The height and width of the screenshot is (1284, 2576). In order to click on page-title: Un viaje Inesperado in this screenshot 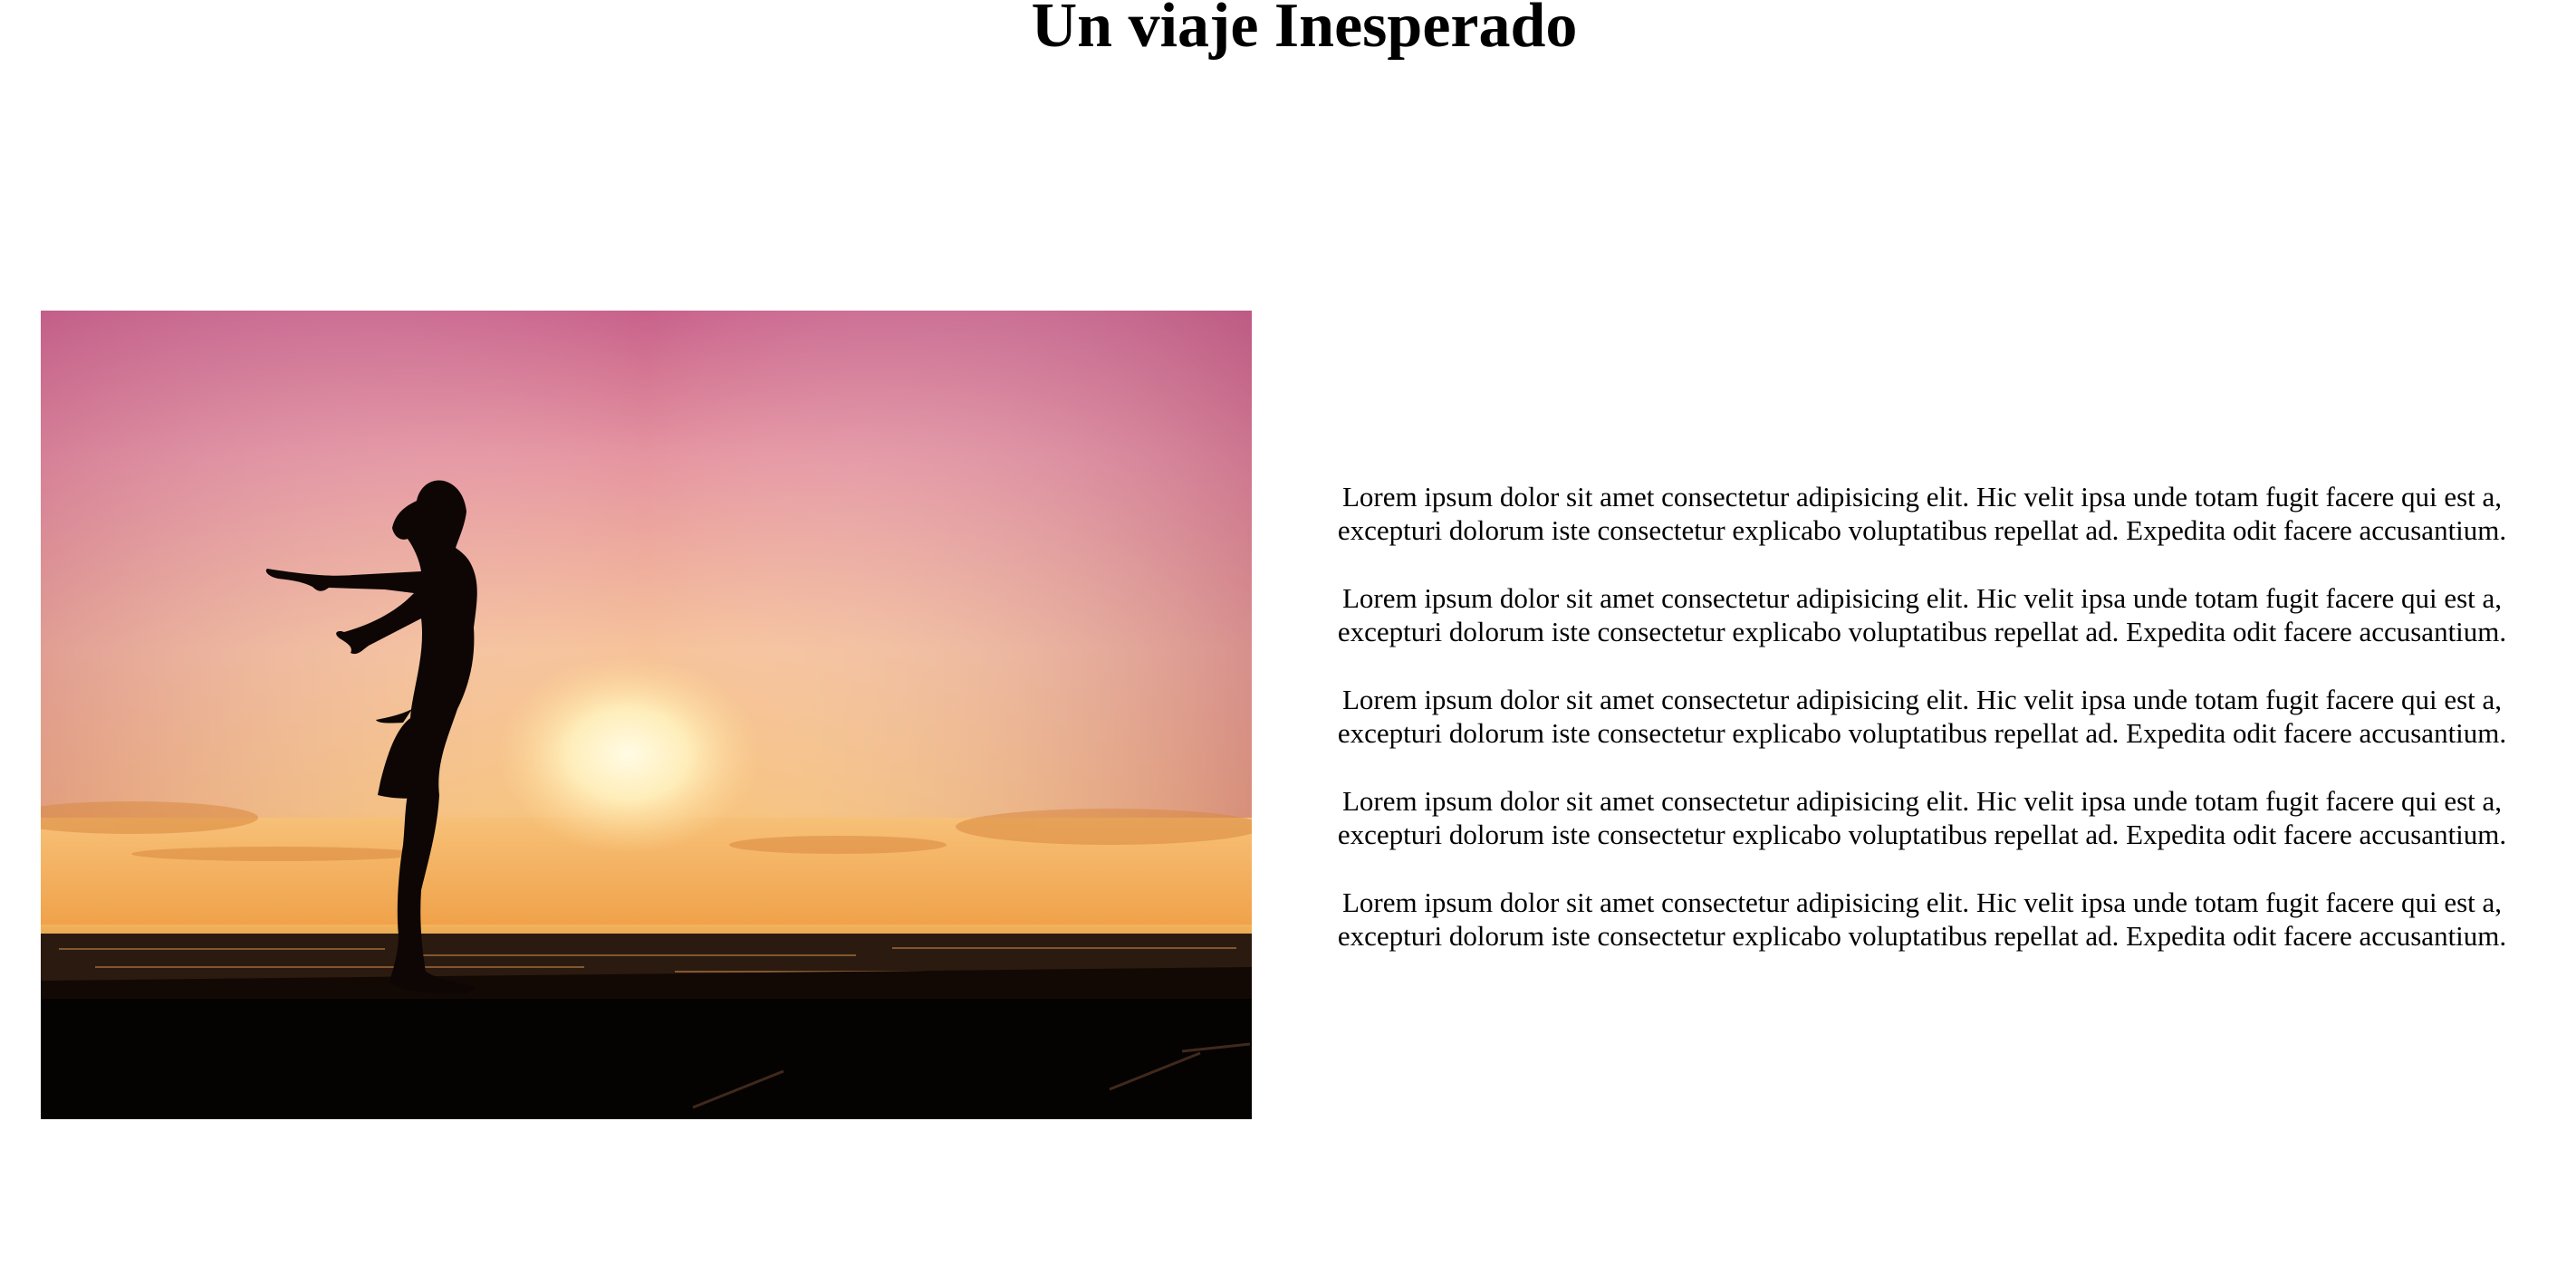, I will do `click(1304, 30)`.